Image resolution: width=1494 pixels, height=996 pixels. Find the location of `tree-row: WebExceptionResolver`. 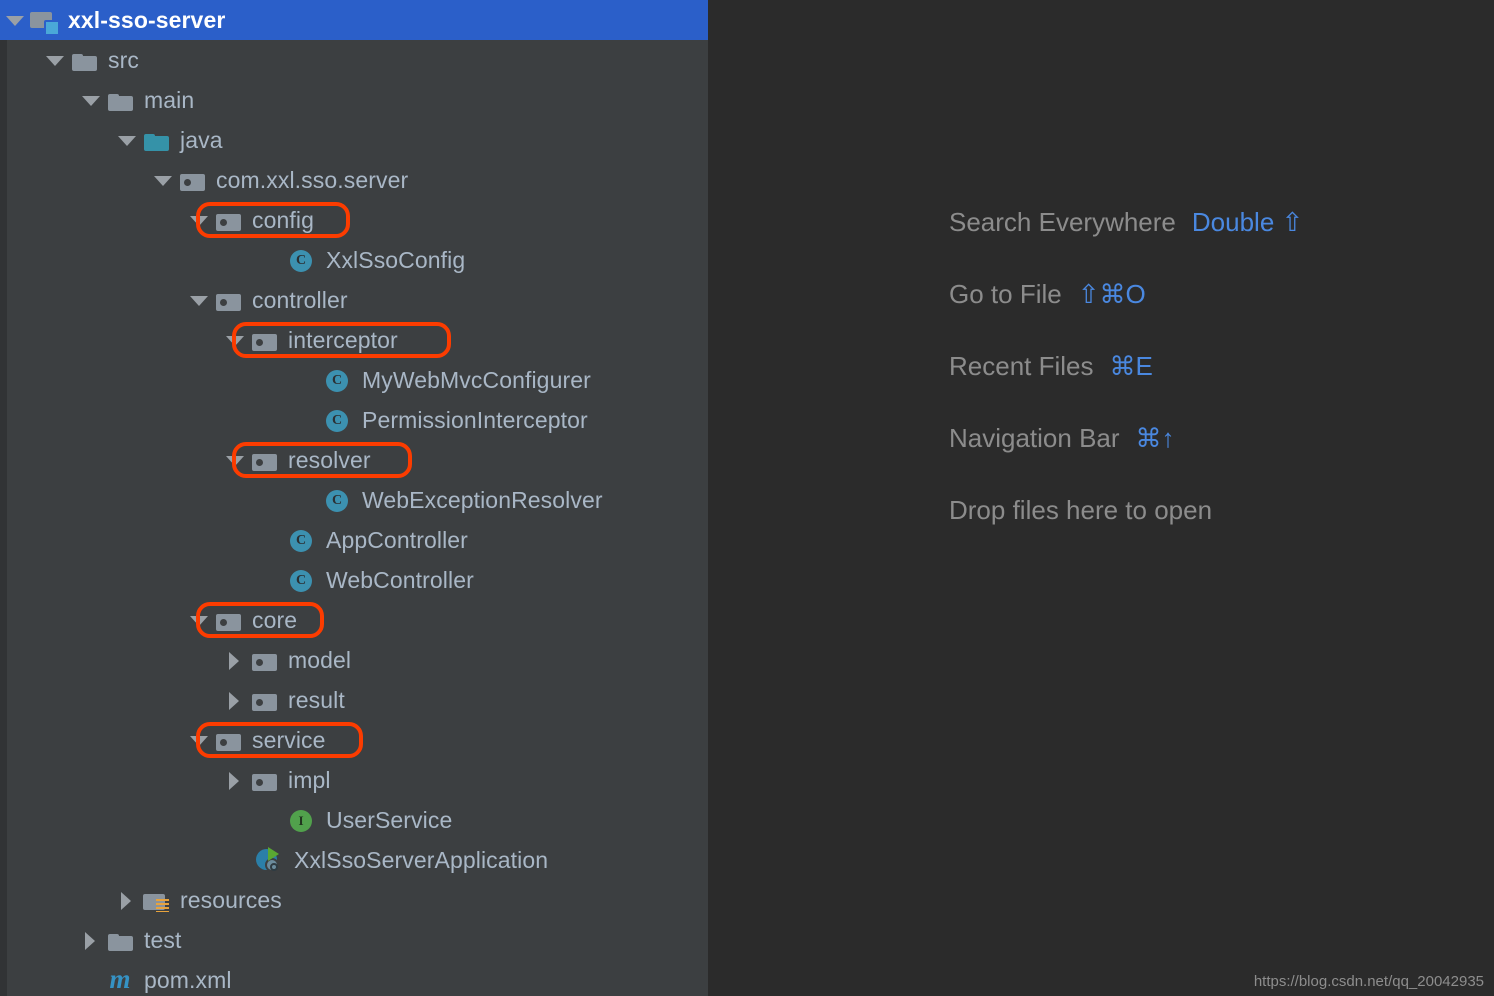

tree-row: WebExceptionResolver is located at coordinates (354, 500).